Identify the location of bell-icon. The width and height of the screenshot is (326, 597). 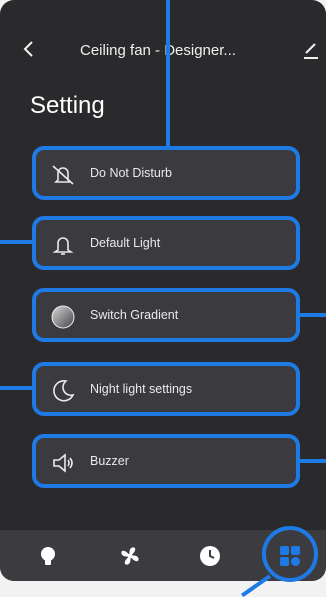
(63, 246).